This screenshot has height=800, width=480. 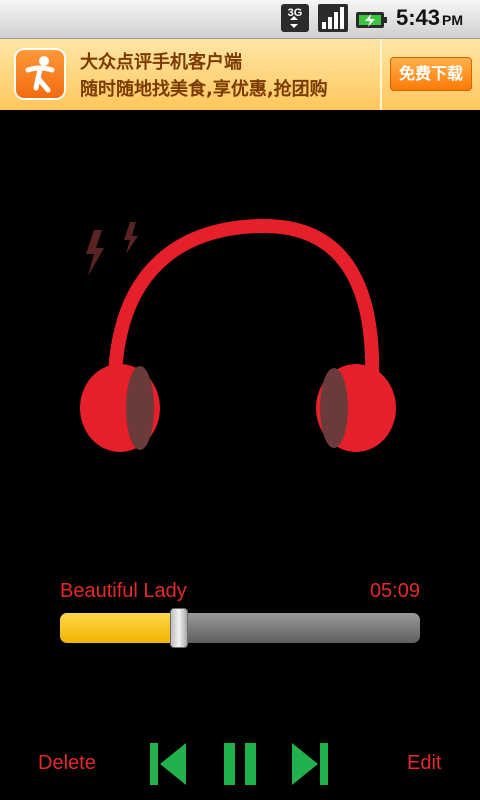 What do you see at coordinates (123, 591) in the screenshot?
I see `song-title: Beautiful Lady` at bounding box center [123, 591].